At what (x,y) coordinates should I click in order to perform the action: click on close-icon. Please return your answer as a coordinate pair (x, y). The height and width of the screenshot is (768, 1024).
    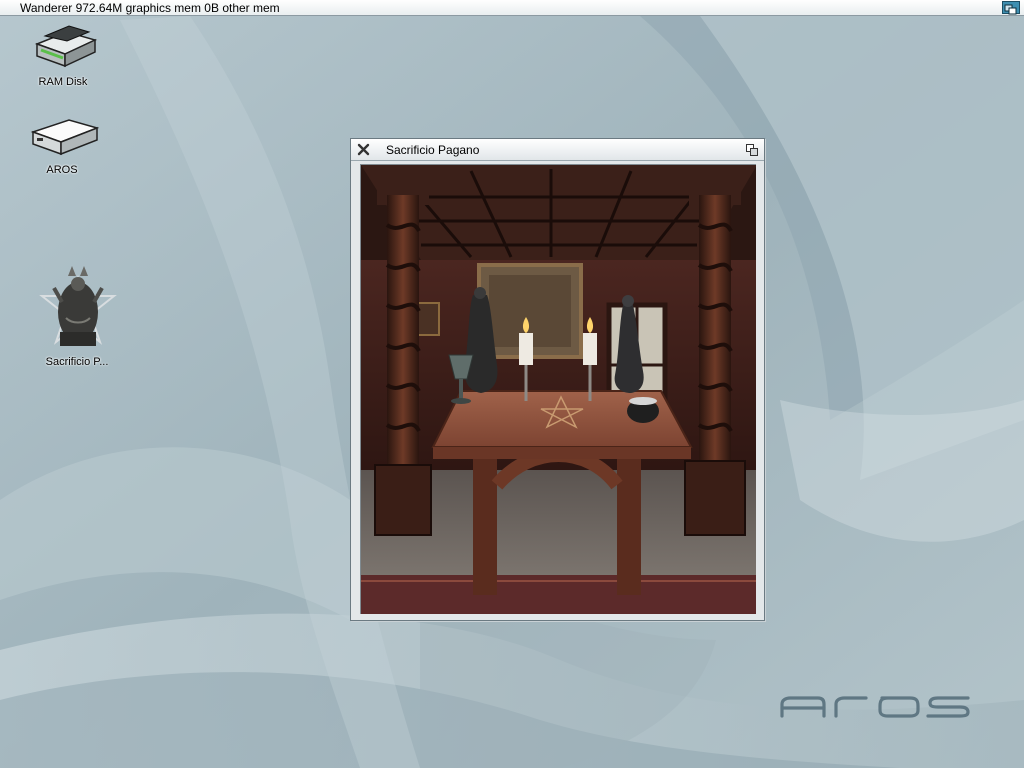
    Looking at the image, I should click on (363, 149).